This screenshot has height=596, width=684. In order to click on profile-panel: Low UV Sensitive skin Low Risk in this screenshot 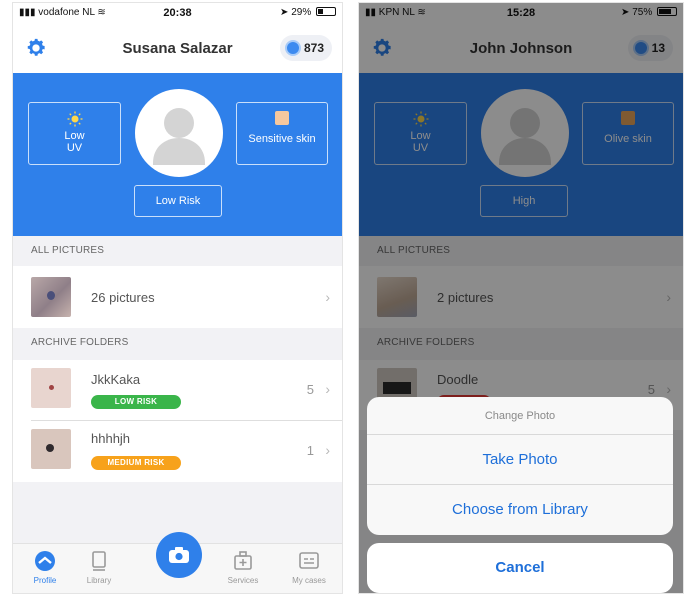, I will do `click(177, 154)`.